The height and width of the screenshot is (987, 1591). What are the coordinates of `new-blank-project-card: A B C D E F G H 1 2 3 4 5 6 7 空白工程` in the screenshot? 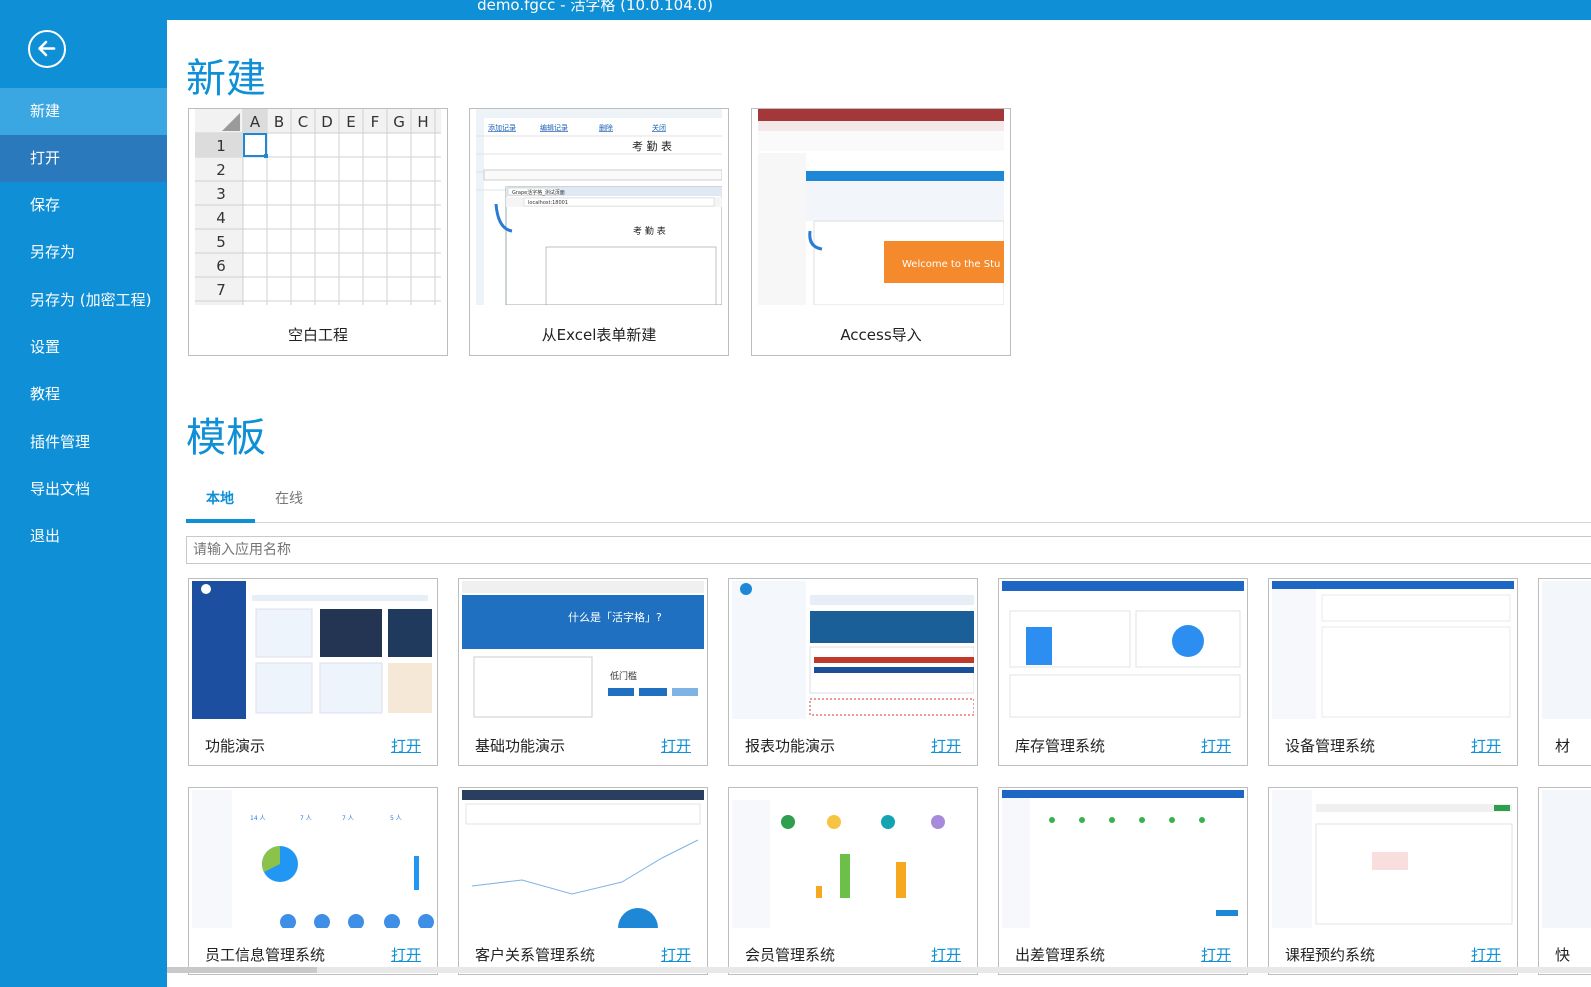 It's located at (318, 232).